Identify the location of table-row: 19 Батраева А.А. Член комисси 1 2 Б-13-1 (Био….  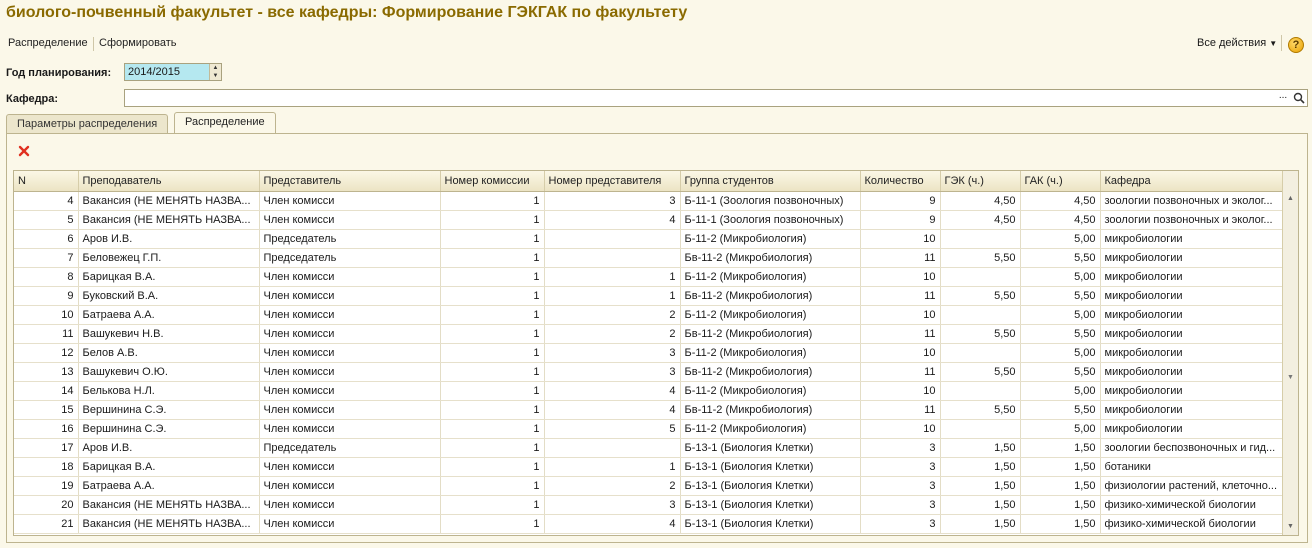
(649, 486).